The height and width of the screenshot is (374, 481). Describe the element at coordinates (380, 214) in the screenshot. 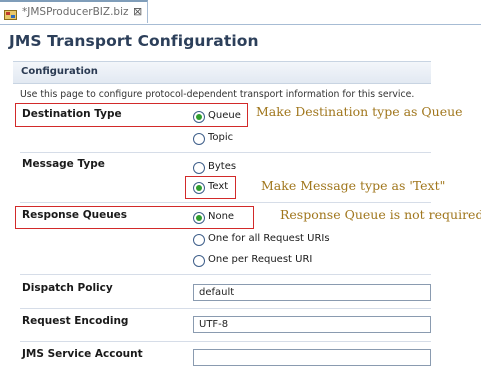

I see `annotation-response: Response Queue is not required` at that location.